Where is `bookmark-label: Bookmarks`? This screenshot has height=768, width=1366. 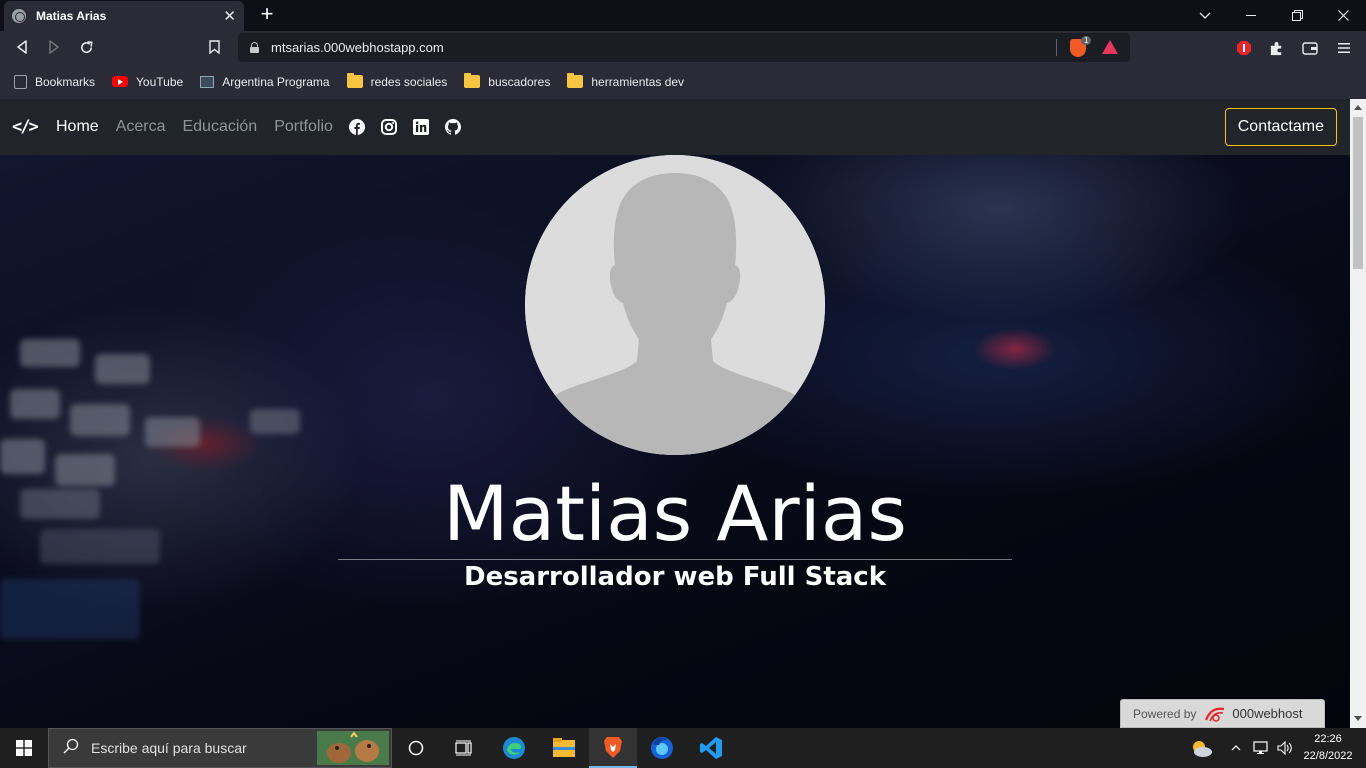
bookmark-label: Bookmarks is located at coordinates (65, 81).